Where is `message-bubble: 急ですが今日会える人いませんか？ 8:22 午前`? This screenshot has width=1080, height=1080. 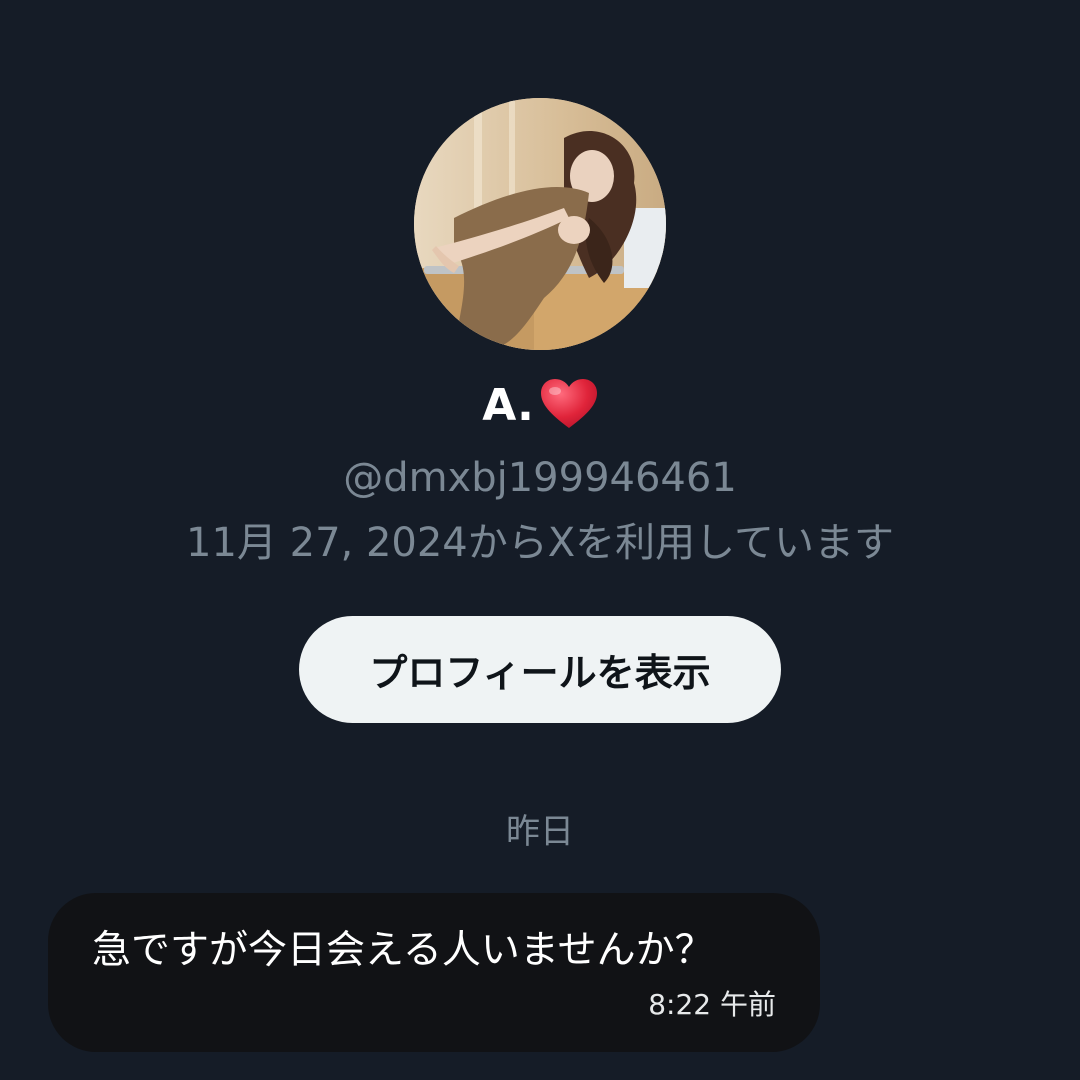
message-bubble: 急ですが今日会える人いませんか？ 8:22 午前 is located at coordinates (434, 972).